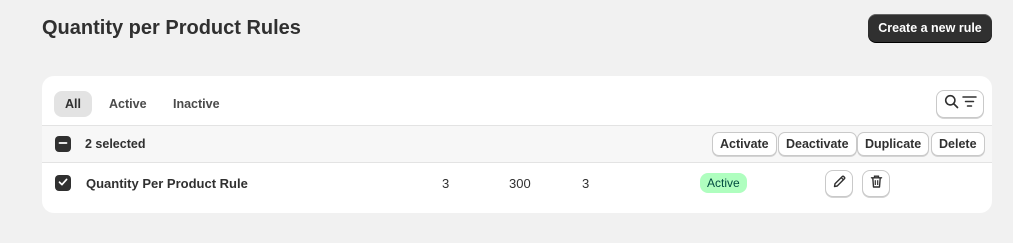  I want to click on page-title: Quantity per Product Rules, so click(171, 28).